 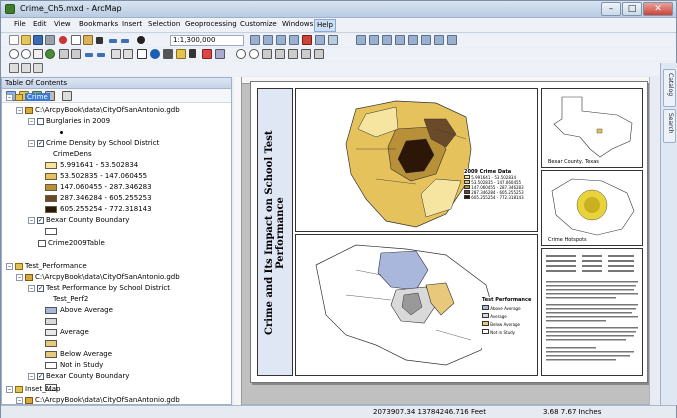 I want to click on layer-burglaries: – Burglaries in 2009, so click(x=69, y=121).